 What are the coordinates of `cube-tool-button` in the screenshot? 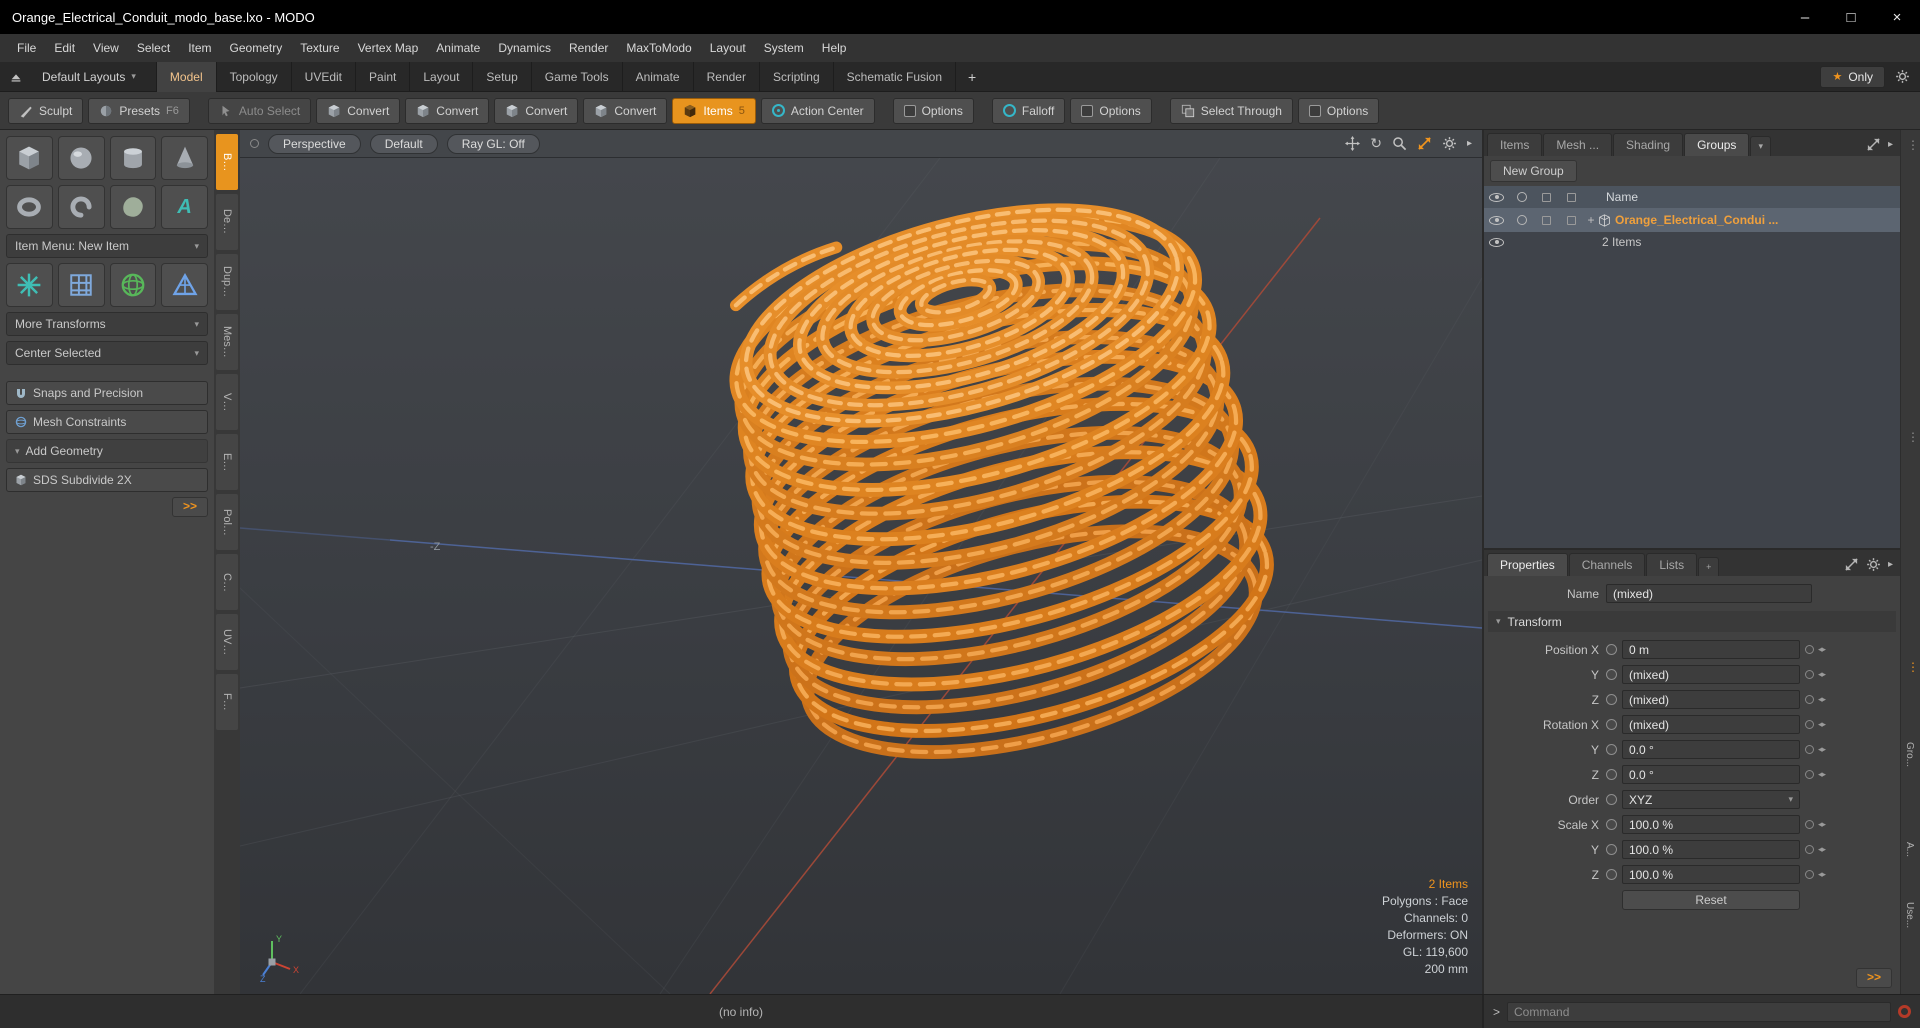 It's located at (29, 158).